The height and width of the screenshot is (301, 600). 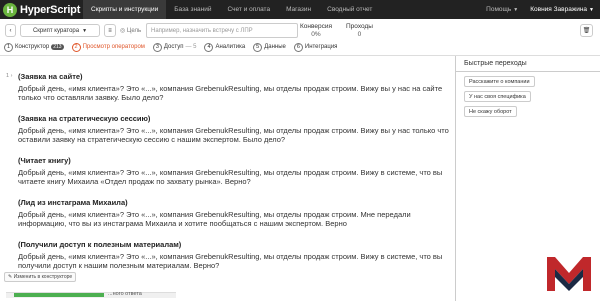 What do you see at coordinates (113, 47) in the screenshot?
I see `step-label: Просмотр оператором` at bounding box center [113, 47].